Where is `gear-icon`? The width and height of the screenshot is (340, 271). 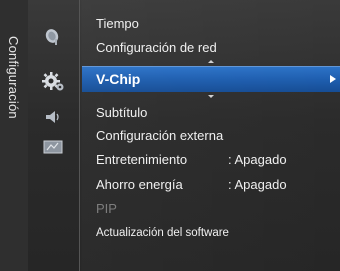 gear-icon is located at coordinates (53, 81).